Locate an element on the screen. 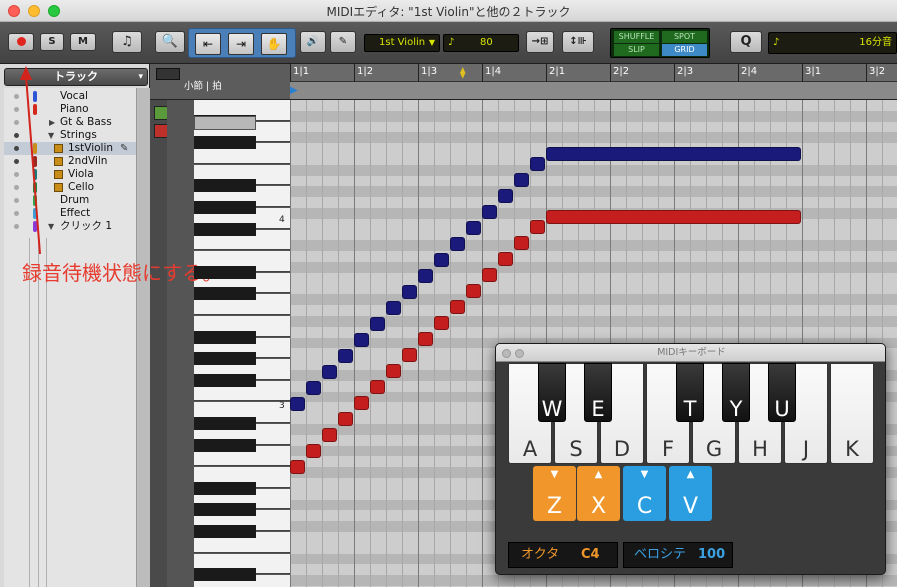 This screenshot has height=587, width=897. ruler-tick is located at coordinates (418, 73).